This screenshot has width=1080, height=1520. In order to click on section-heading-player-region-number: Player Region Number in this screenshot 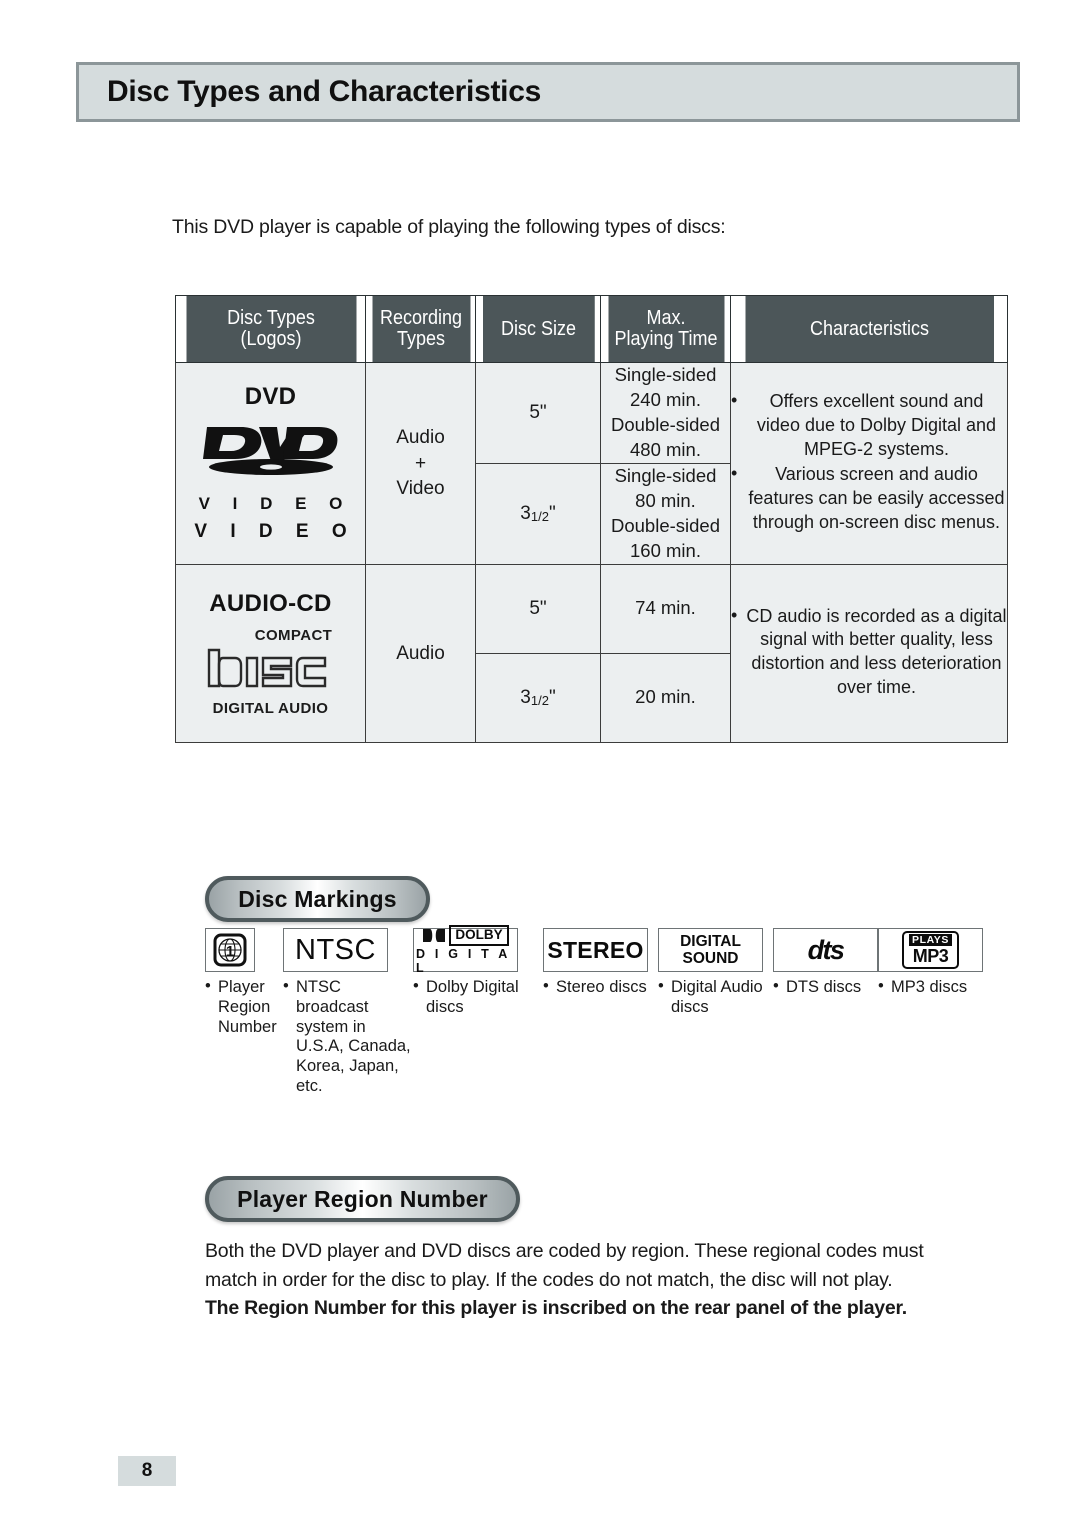, I will do `click(362, 1199)`.